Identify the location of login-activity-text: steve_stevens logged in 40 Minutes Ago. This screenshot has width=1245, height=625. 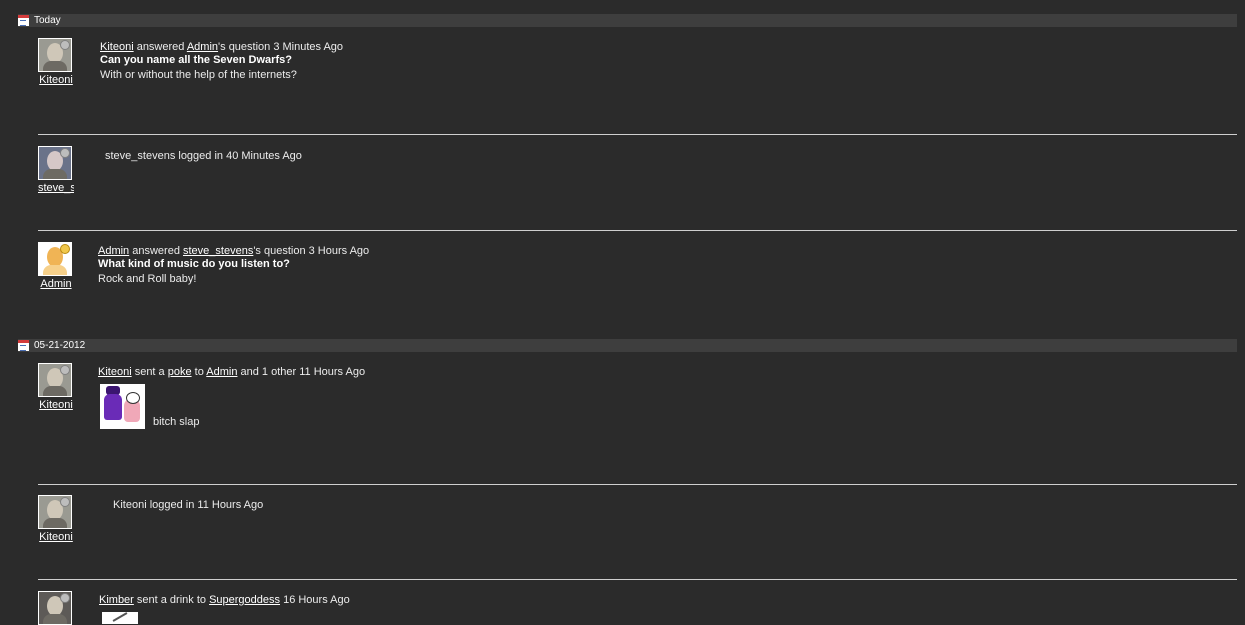
(203, 156).